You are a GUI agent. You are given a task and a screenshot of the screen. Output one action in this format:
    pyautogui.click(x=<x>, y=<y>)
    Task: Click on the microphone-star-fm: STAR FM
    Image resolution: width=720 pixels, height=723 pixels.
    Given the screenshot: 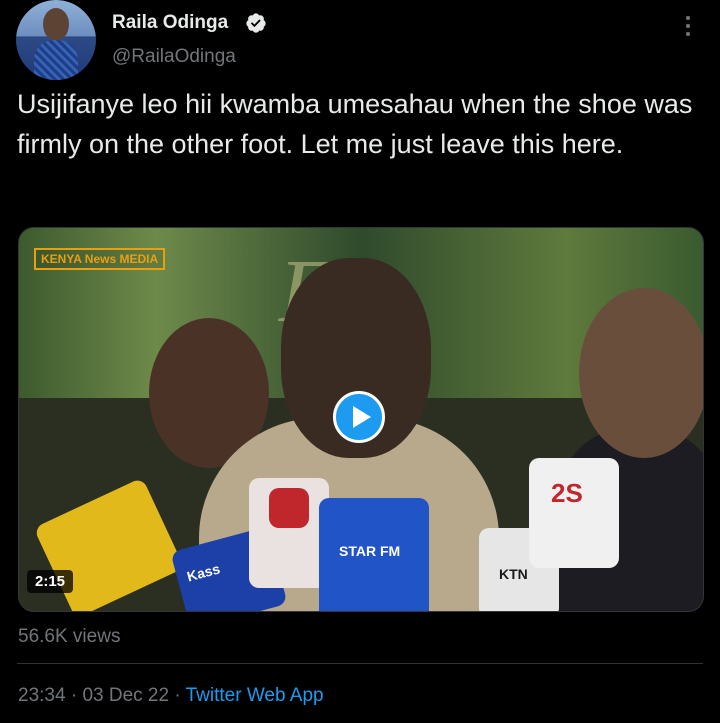 What is the action you would take?
    pyautogui.click(x=374, y=554)
    